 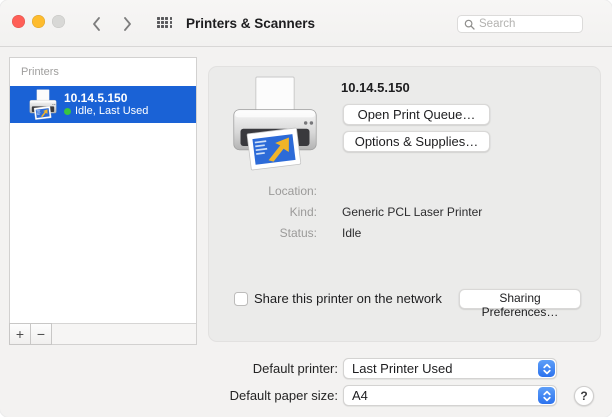 I want to click on forward-button, so click(x=128, y=24).